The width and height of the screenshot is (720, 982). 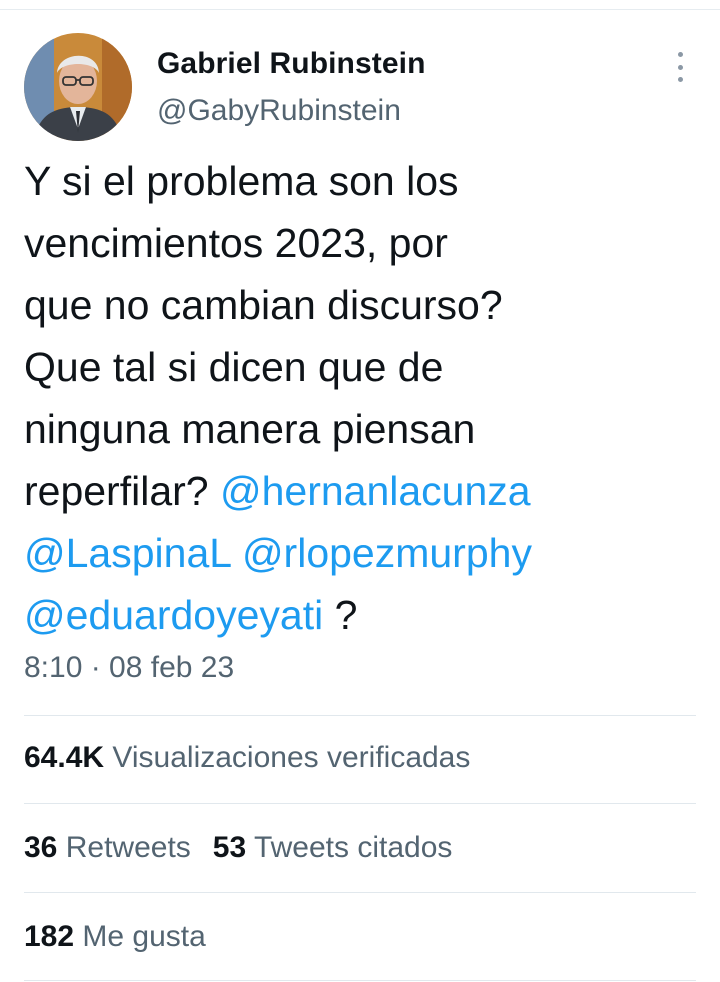 What do you see at coordinates (375, 491) in the screenshot?
I see `mention-link-hernanlacunza: @hernanlacunza` at bounding box center [375, 491].